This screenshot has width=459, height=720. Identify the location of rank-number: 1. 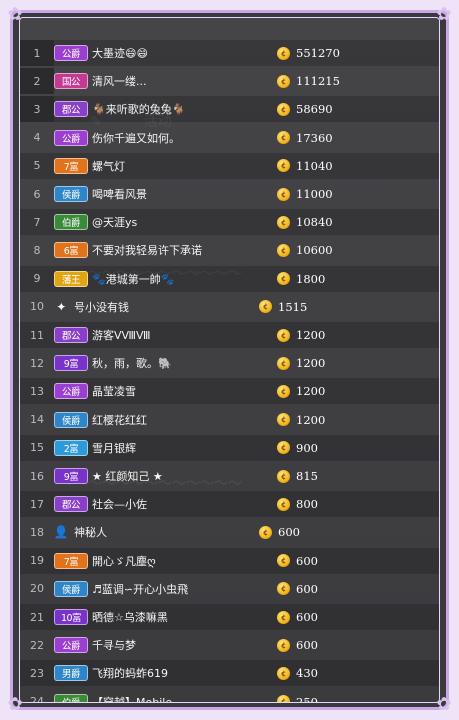
(37, 53).